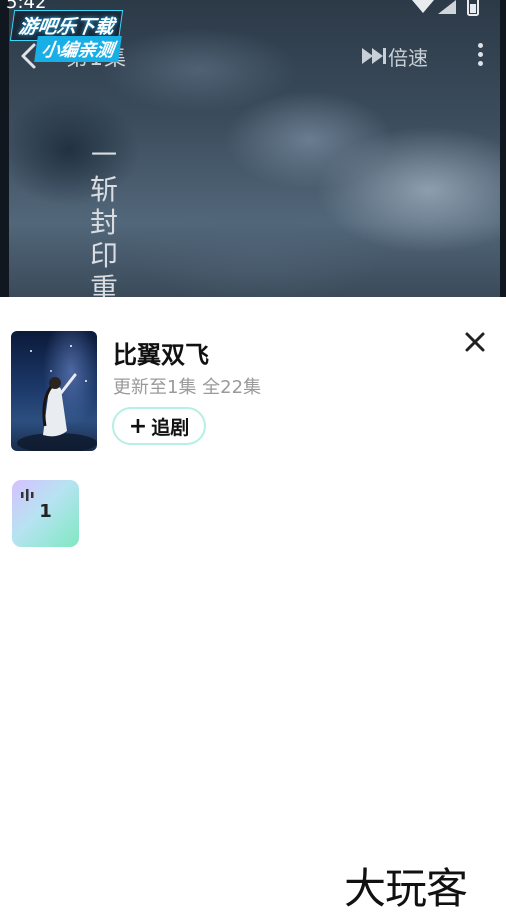  I want to click on speed-button: 倍速, so click(395, 56).